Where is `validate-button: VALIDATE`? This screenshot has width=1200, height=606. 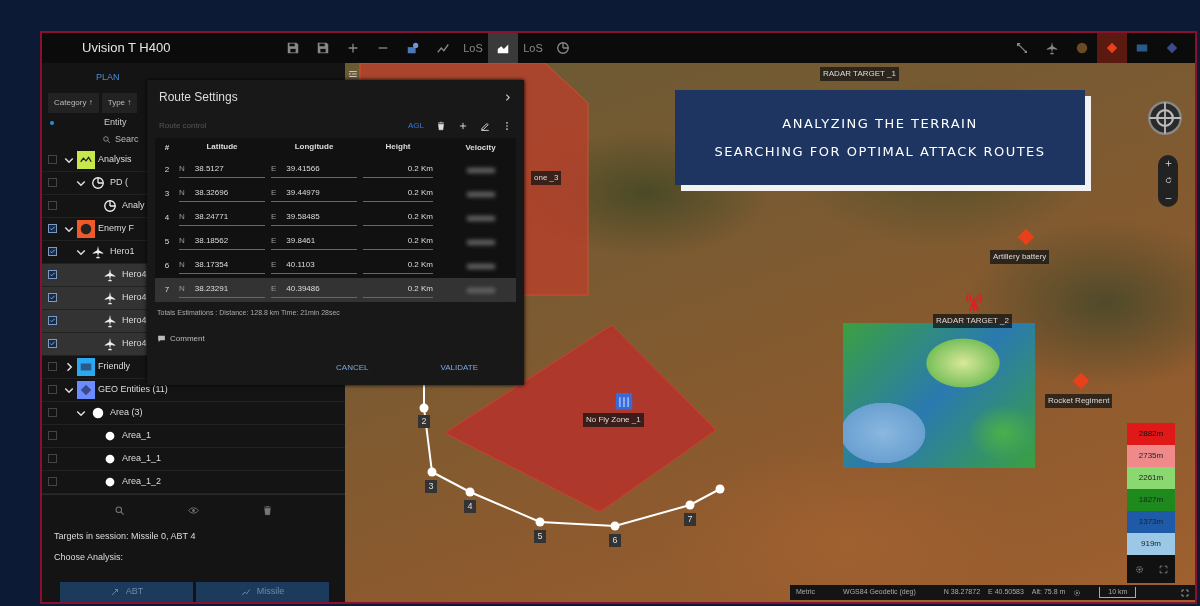 validate-button: VALIDATE is located at coordinates (459, 368).